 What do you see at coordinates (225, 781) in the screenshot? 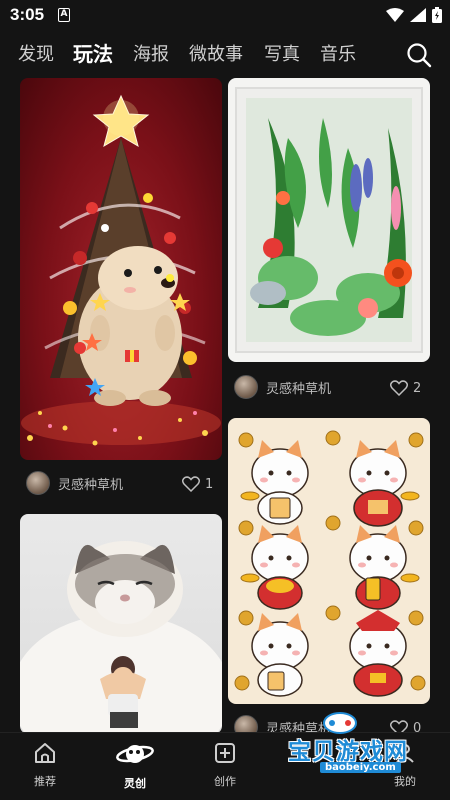
I see `nav-create-label: 创作` at bounding box center [225, 781].